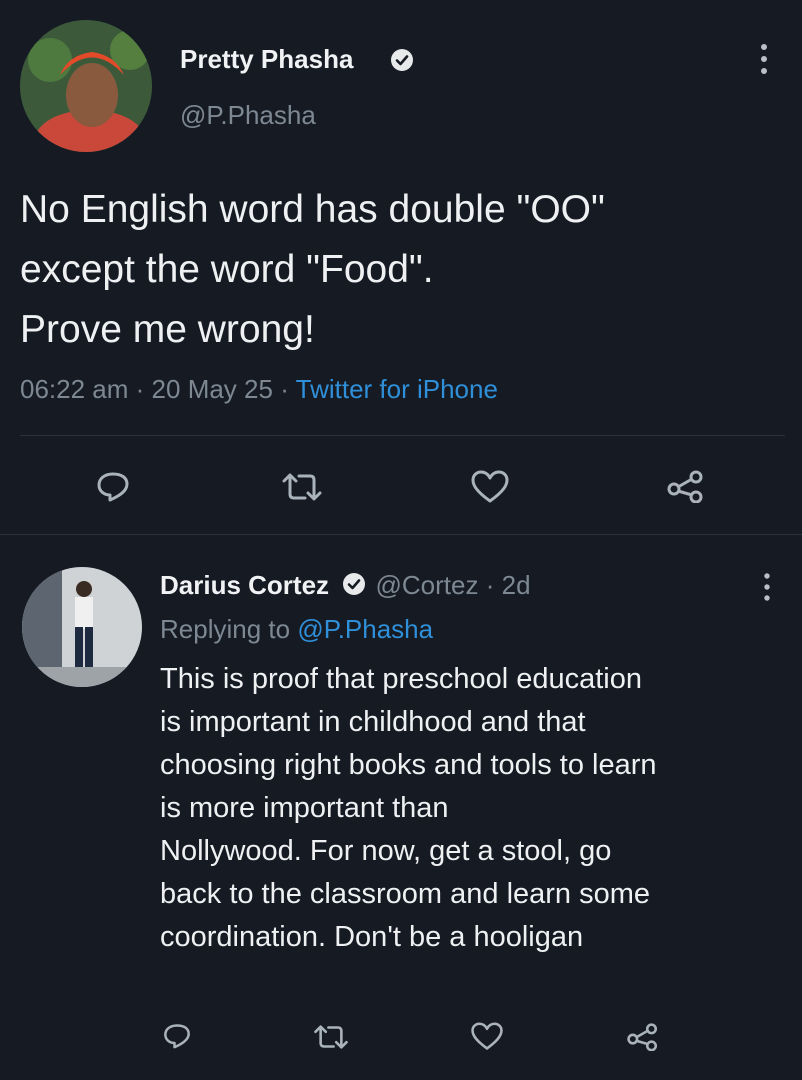 The height and width of the screenshot is (1080, 802). I want to click on reply-header: Darius Cortez @Cortez · 2d, so click(345, 586).